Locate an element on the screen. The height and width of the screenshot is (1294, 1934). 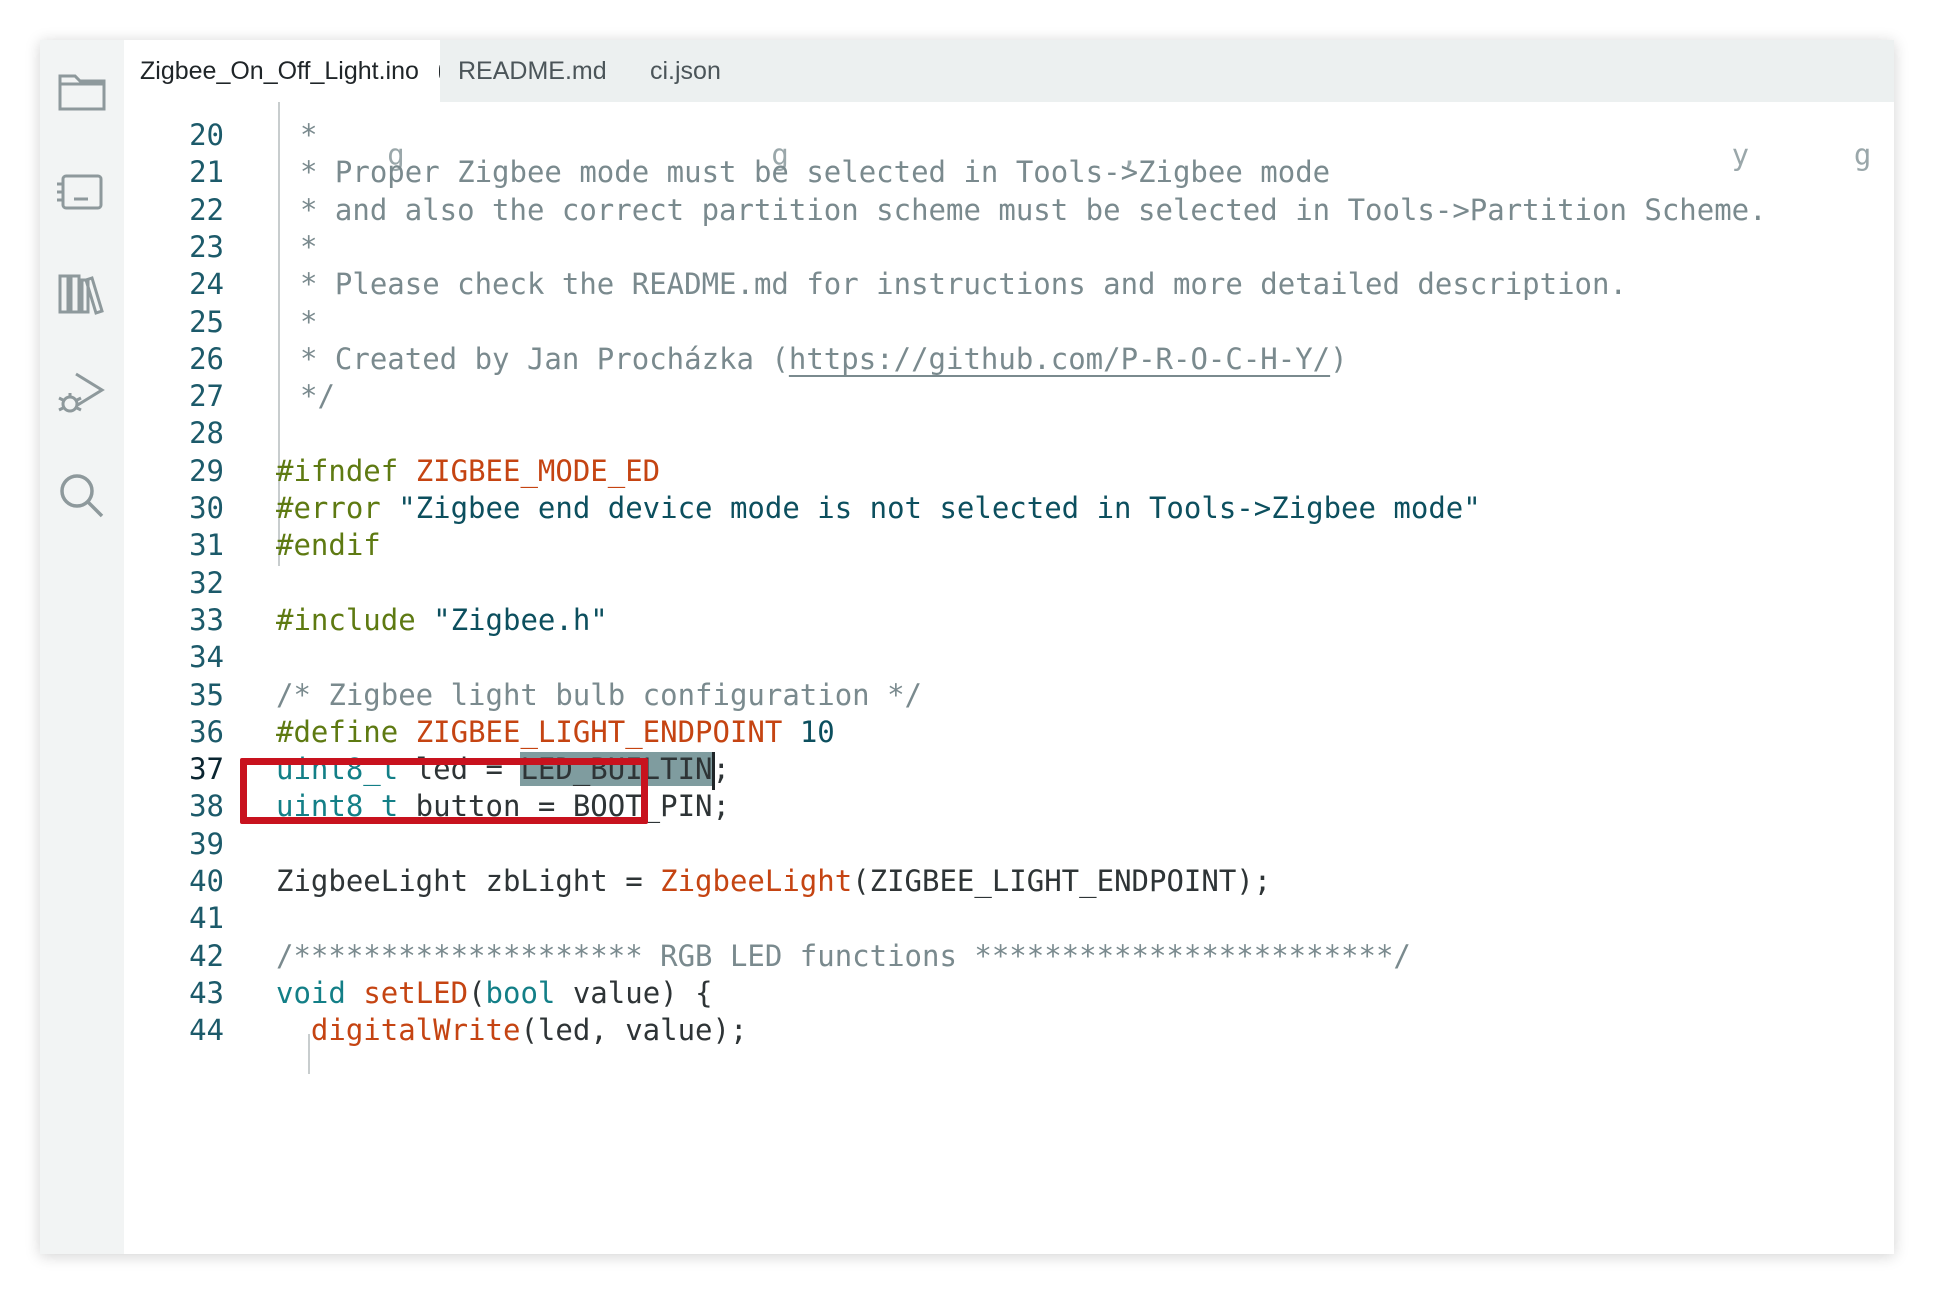
tab-label: README.md is located at coordinates (532, 70).